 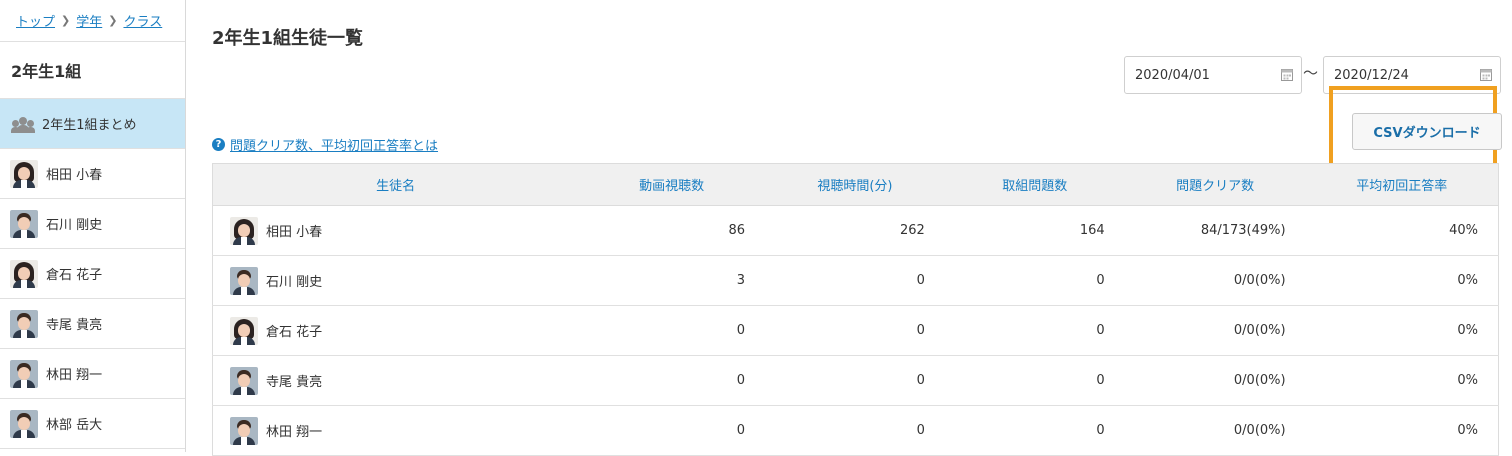 I want to click on table-row: 寺尾 貴亮 0 0 0 0/0(0%) 0%, so click(x=855, y=380).